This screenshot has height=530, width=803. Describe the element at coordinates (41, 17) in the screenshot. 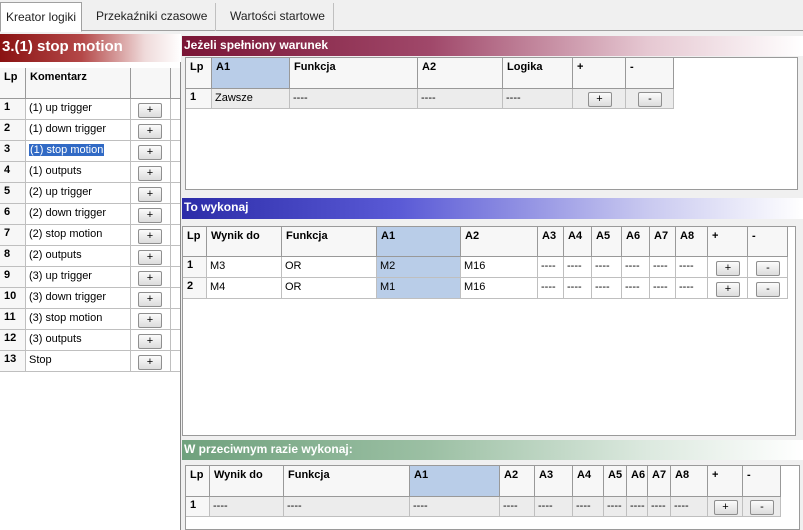

I see `tab-kreator-logiki: Kreator logiki` at that location.